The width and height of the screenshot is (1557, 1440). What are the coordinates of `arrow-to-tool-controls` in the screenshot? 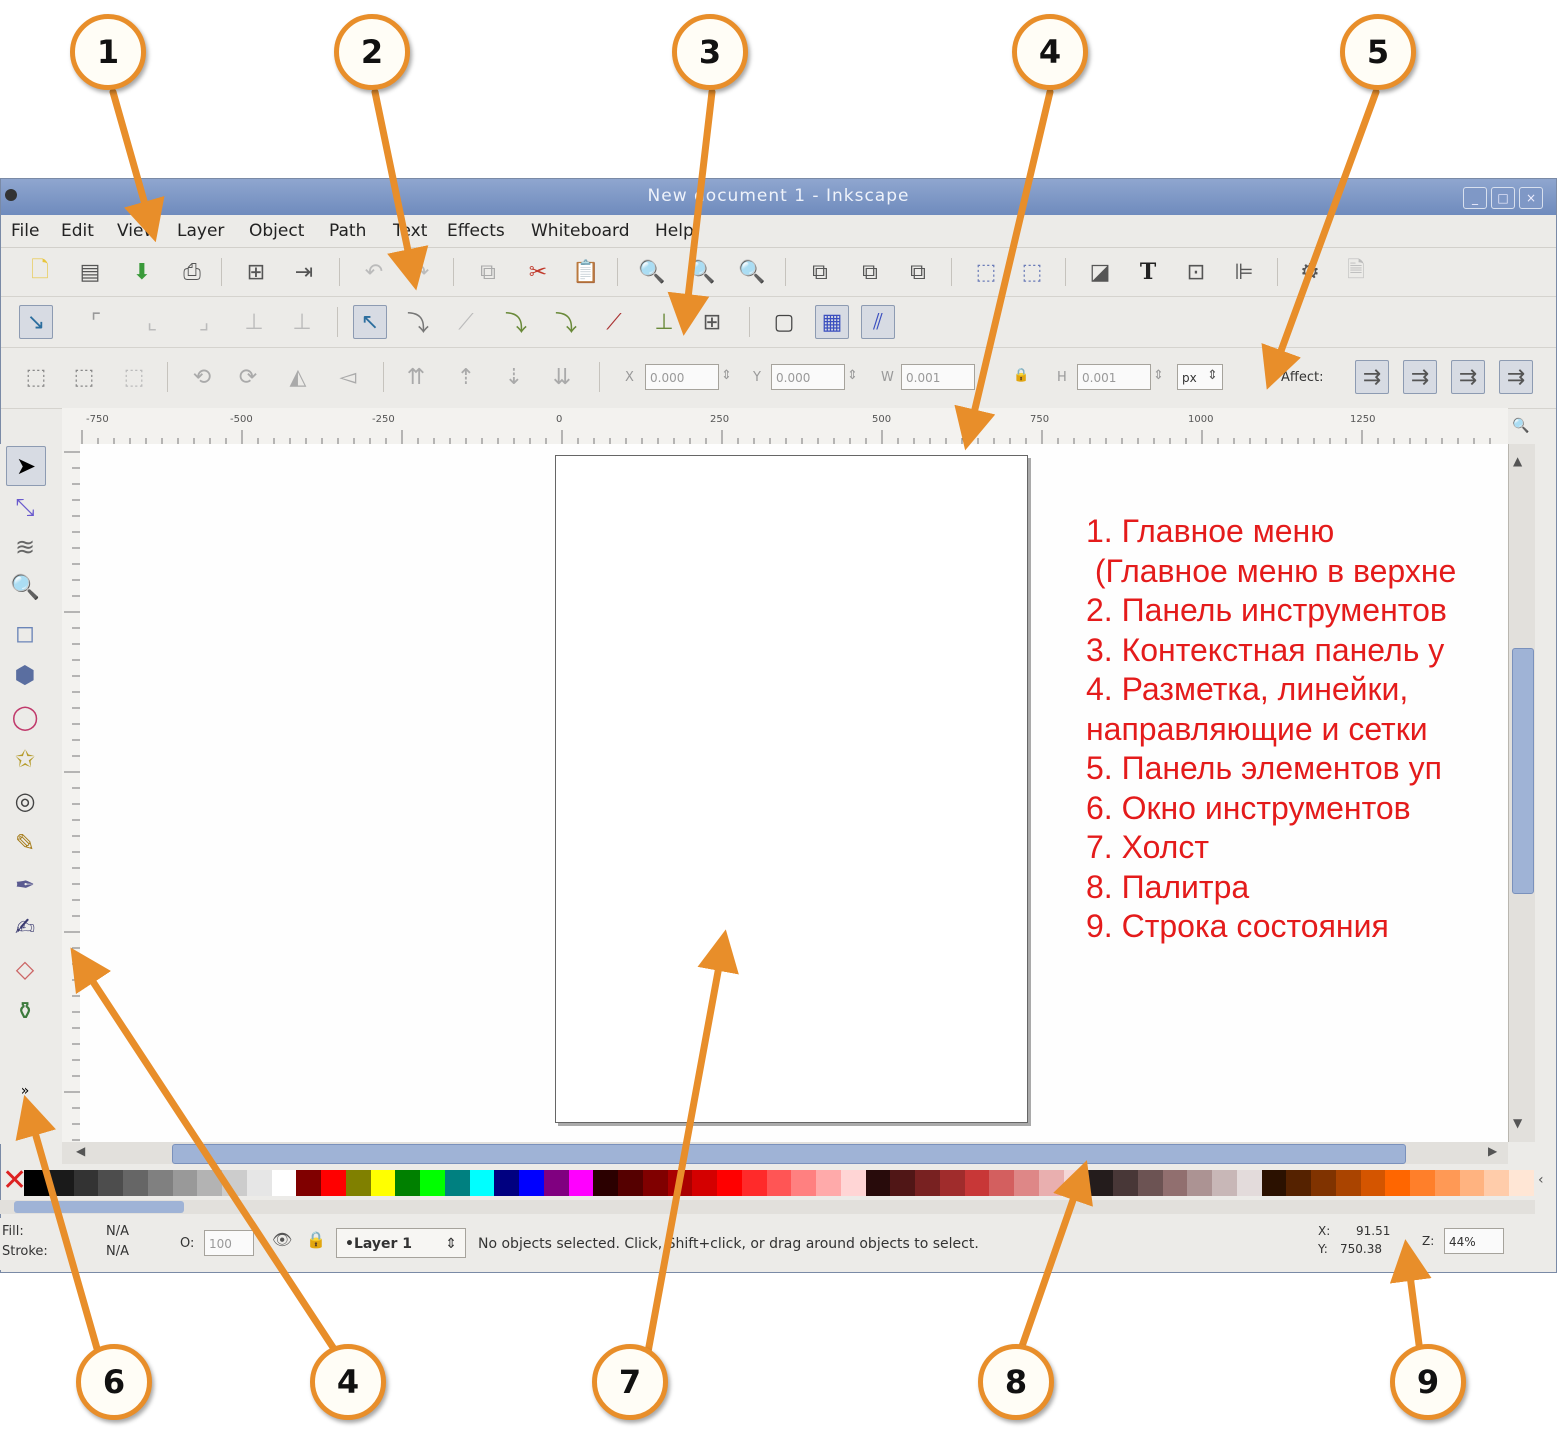 It's located at (1320, 239).